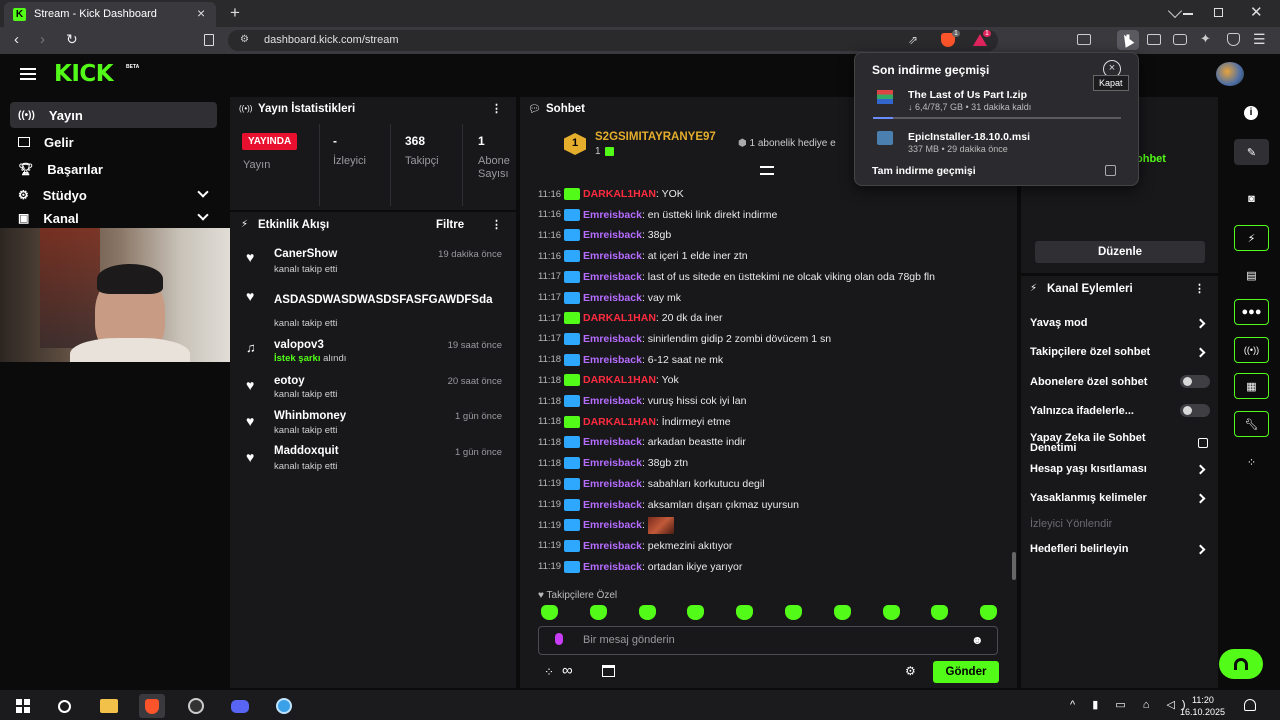 Image resolution: width=1280 pixels, height=720 pixels. I want to click on vpn-icon, so click(1233, 39).